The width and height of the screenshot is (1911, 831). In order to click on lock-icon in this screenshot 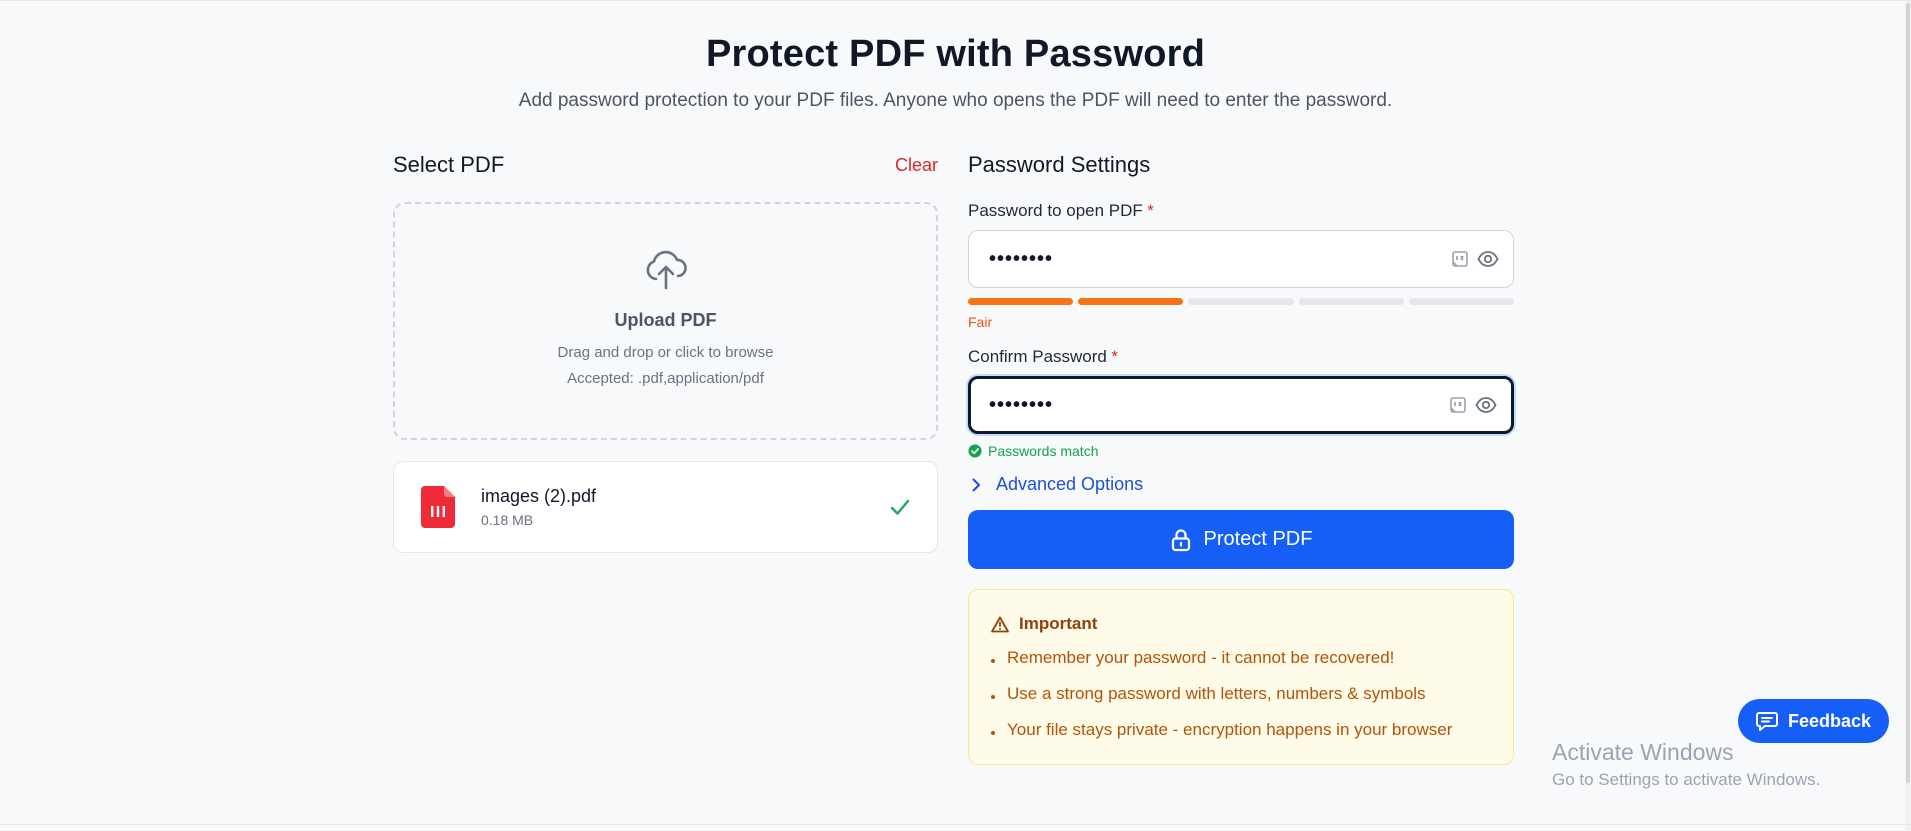, I will do `click(1180, 539)`.